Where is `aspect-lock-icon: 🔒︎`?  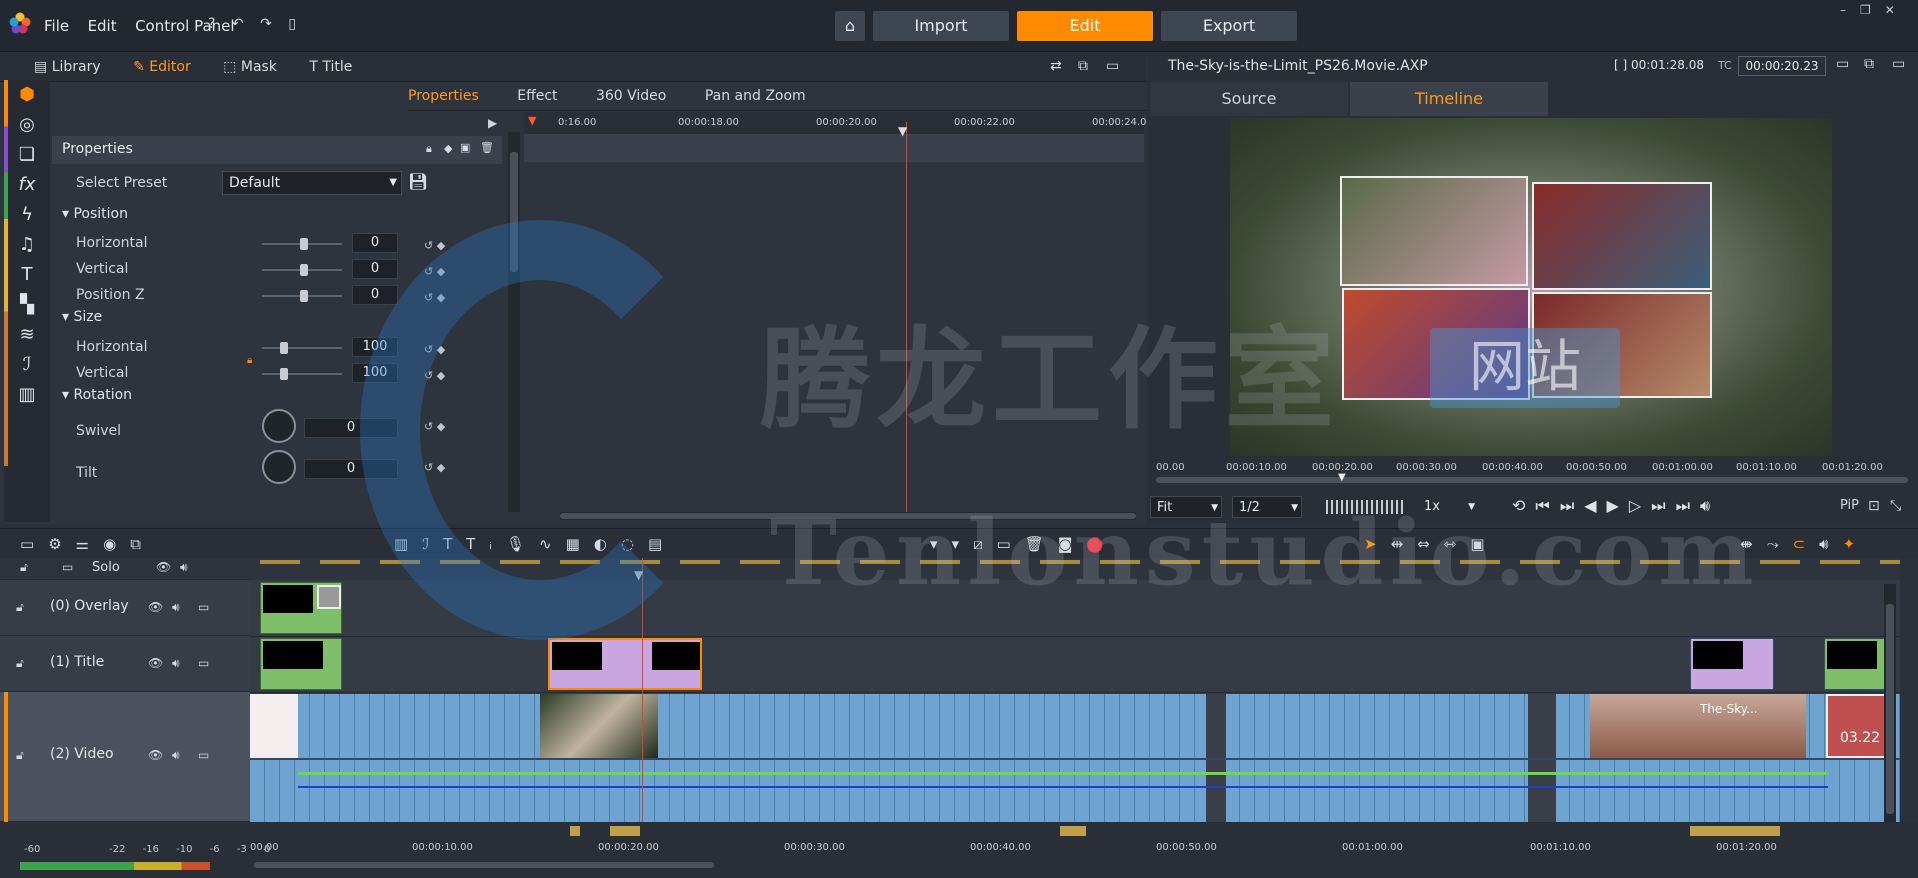
aspect-lock-icon: 🔒︎ is located at coordinates (249, 360).